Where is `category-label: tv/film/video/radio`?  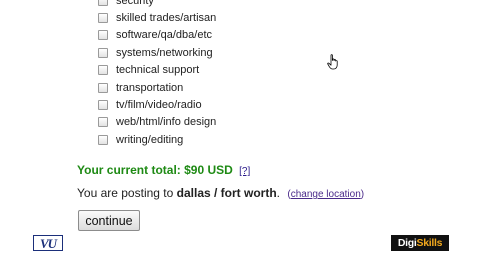 category-label: tv/film/video/radio is located at coordinates (159, 105).